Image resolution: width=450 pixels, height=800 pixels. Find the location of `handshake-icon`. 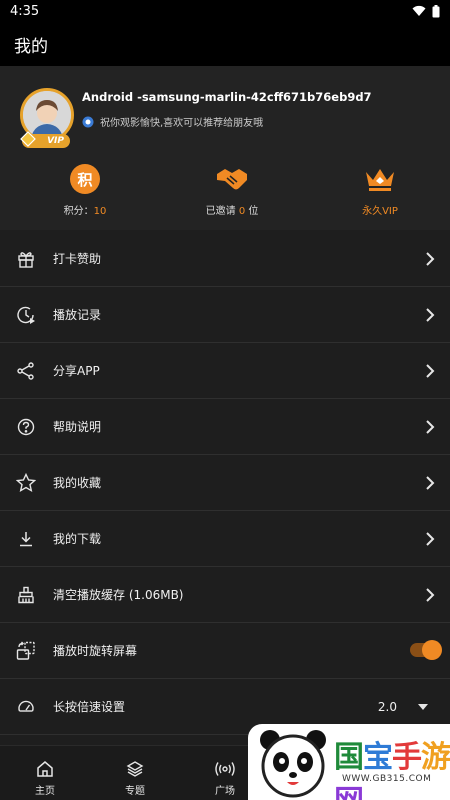

handshake-icon is located at coordinates (232, 179).